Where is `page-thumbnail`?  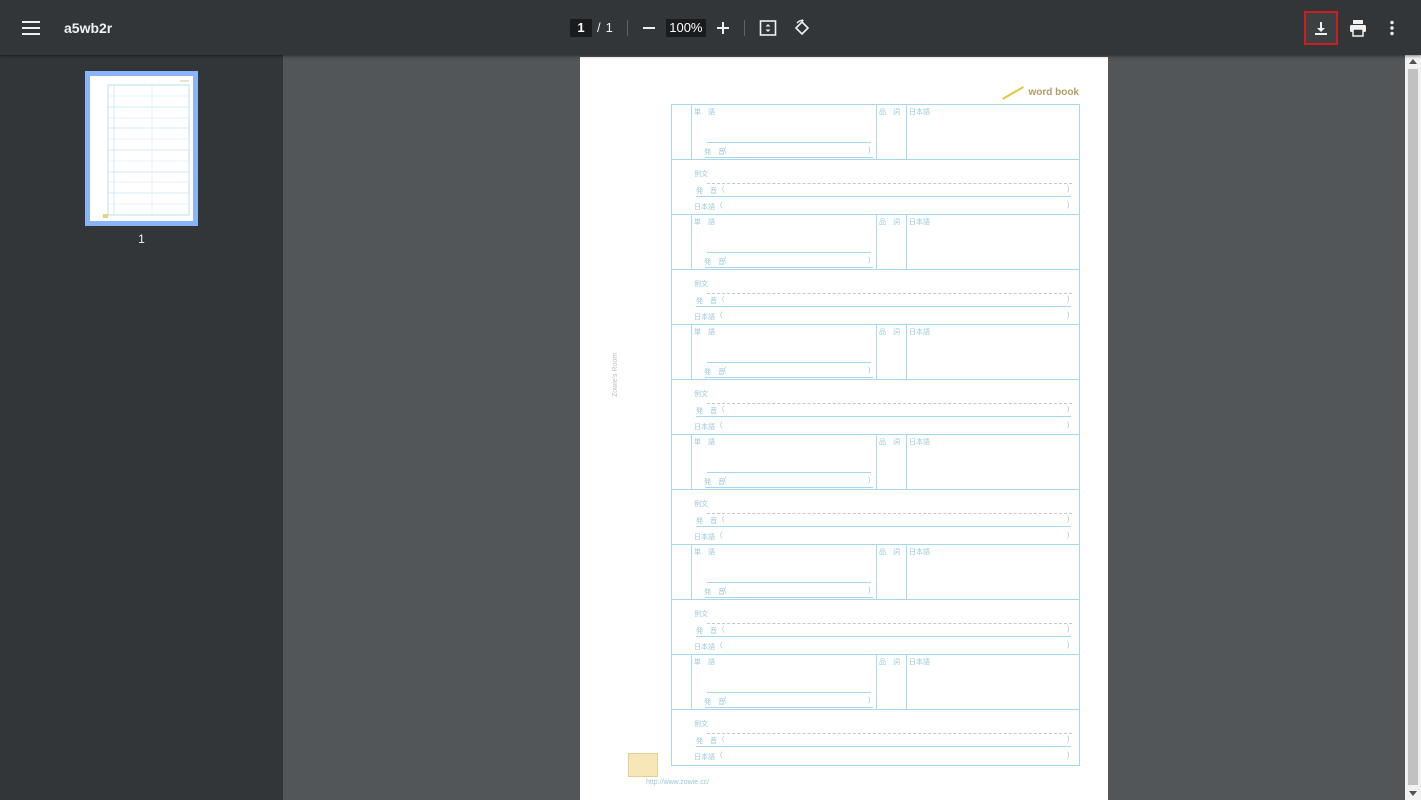
page-thumbnail is located at coordinates (141, 148).